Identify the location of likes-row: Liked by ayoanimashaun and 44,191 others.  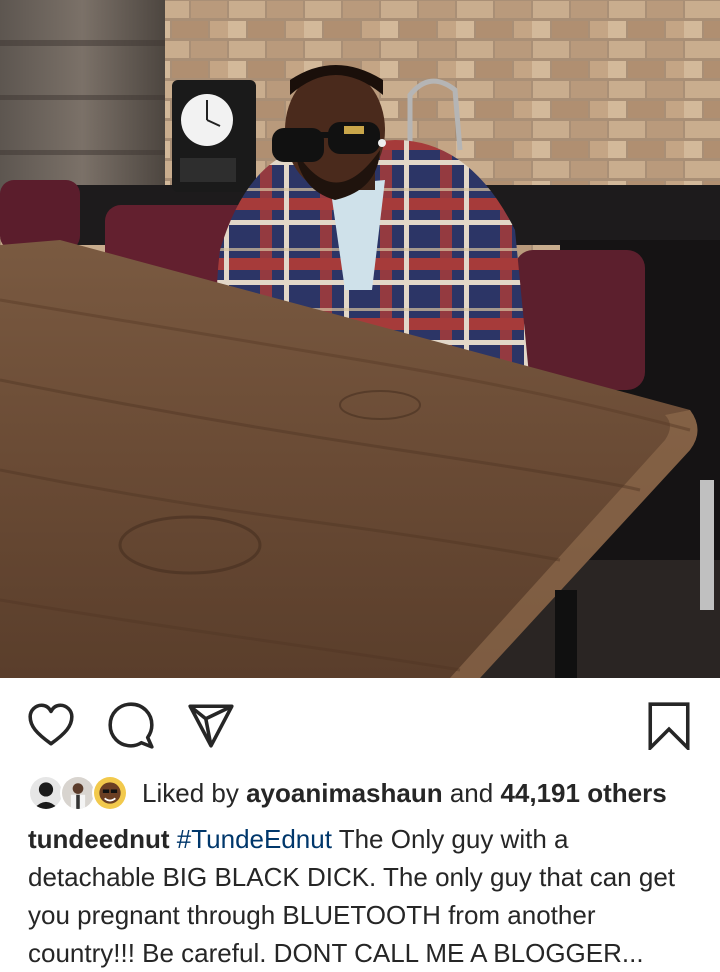
(347, 793).